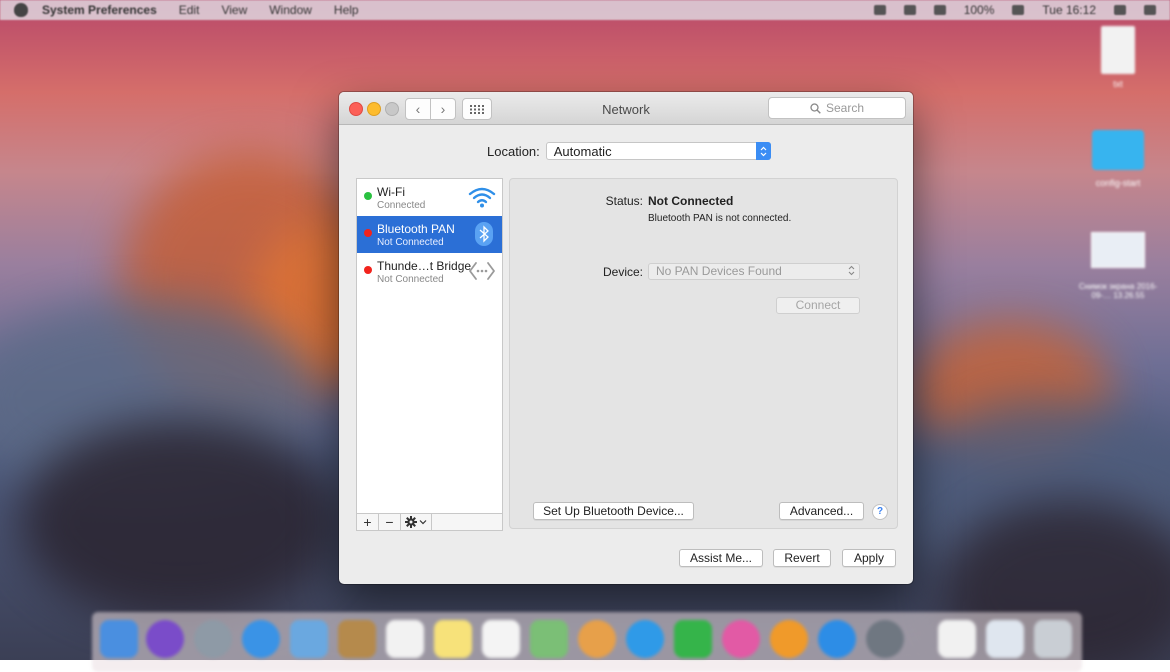 This screenshot has width=1170, height=672. Describe the element at coordinates (429, 197) in the screenshot. I see `service-item-wifi: Wi-Fi Connected` at that location.